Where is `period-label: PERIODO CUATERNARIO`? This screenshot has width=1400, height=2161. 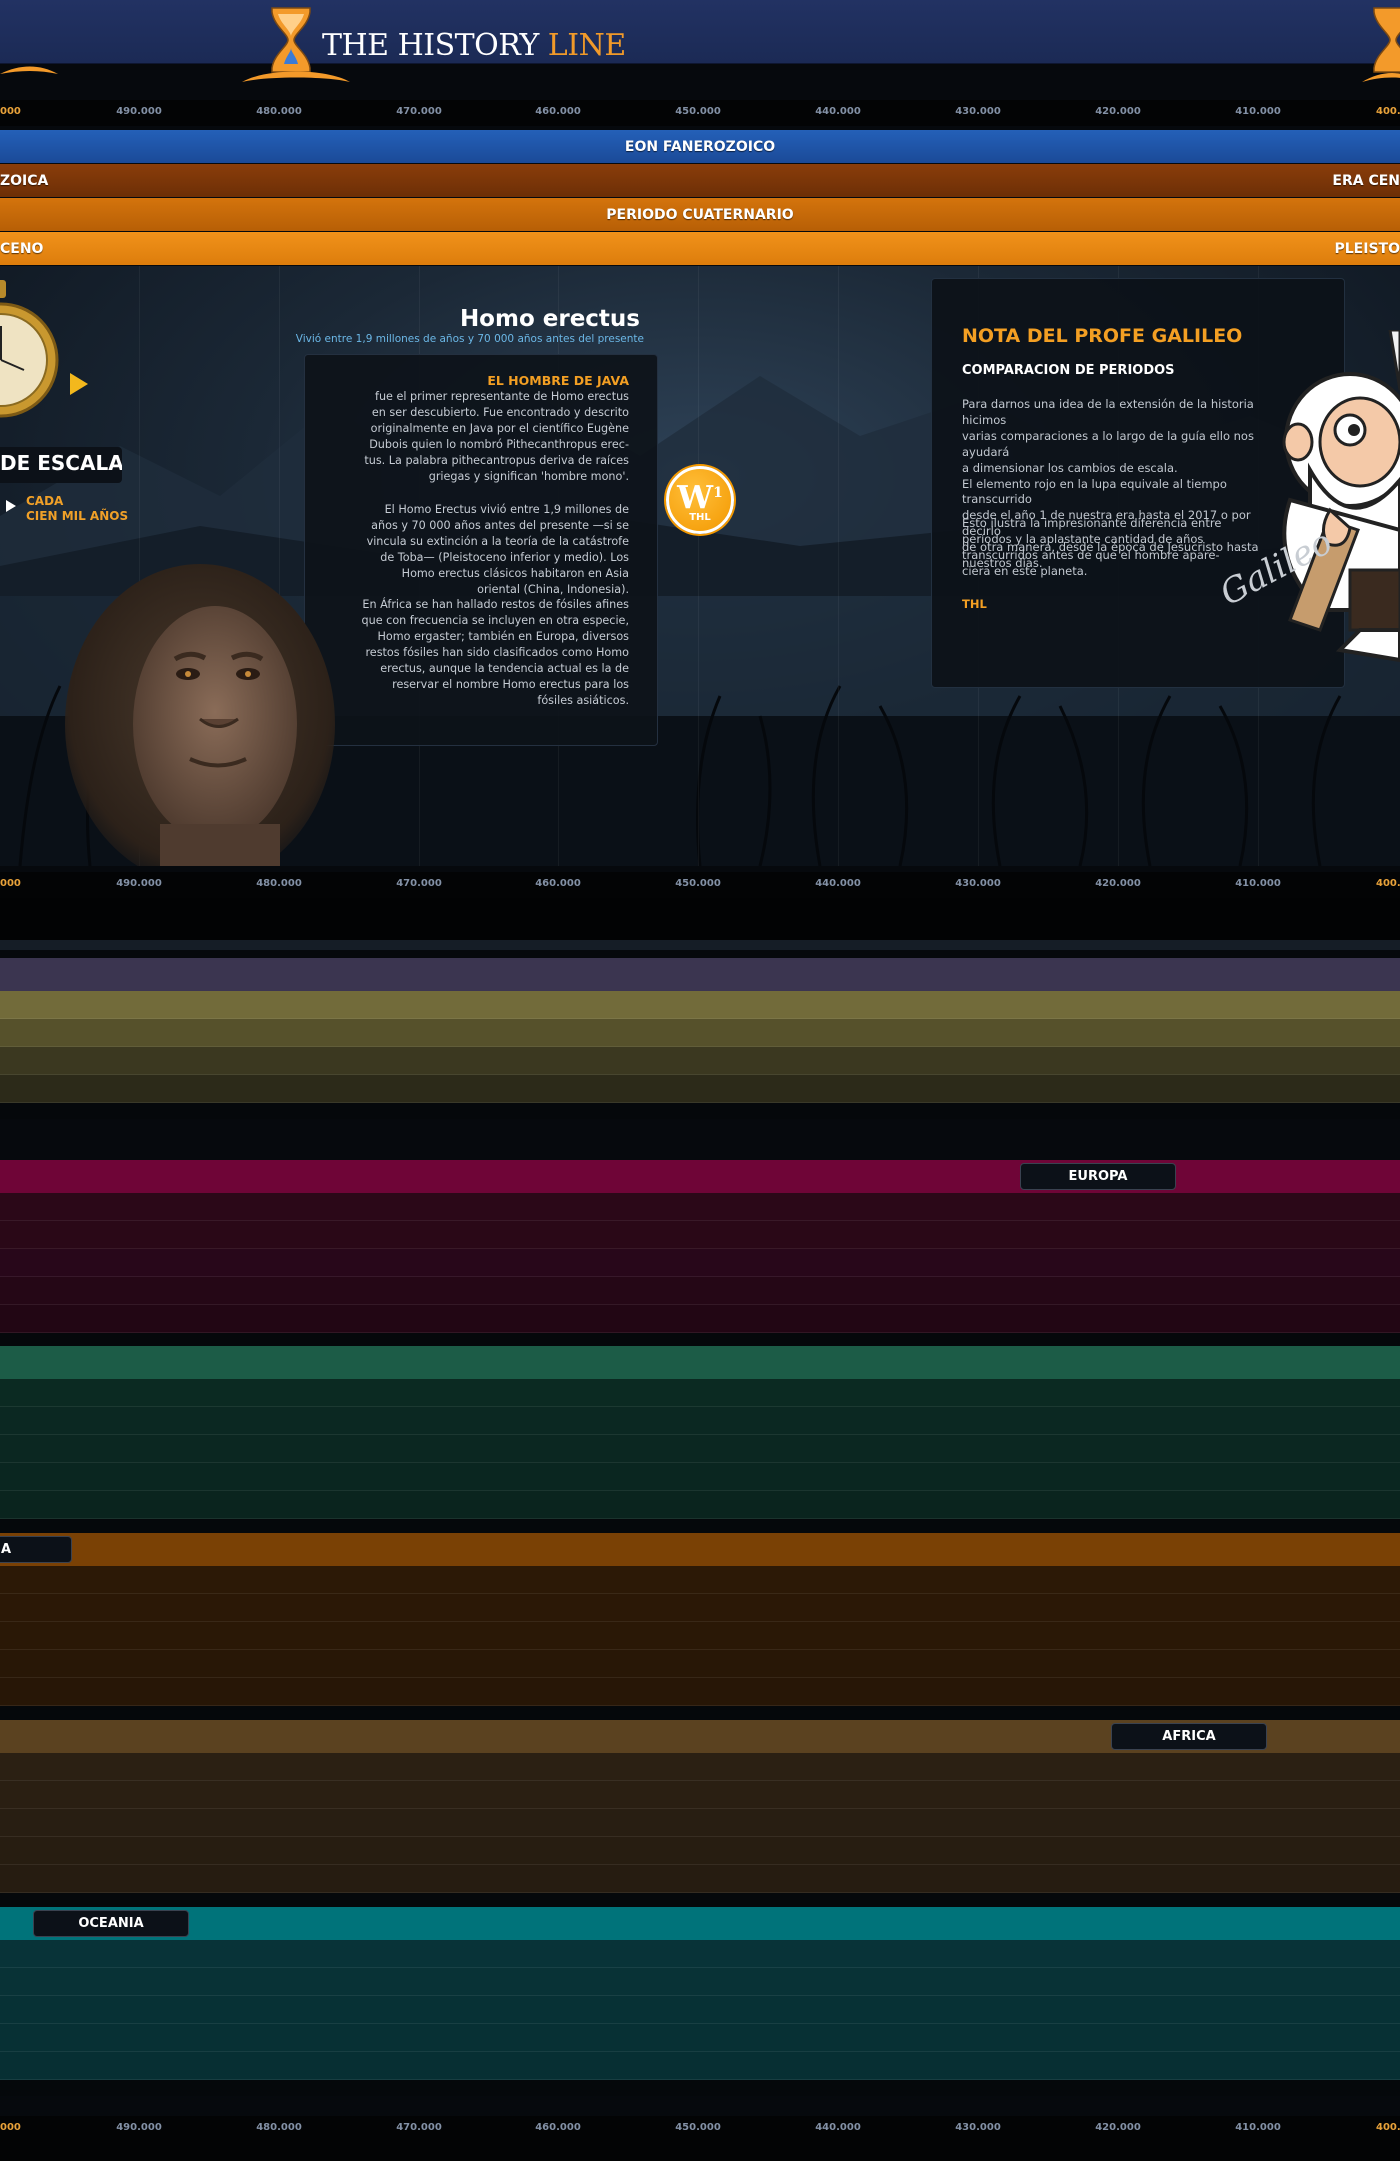 period-label: PERIODO CUATERNARIO is located at coordinates (700, 214).